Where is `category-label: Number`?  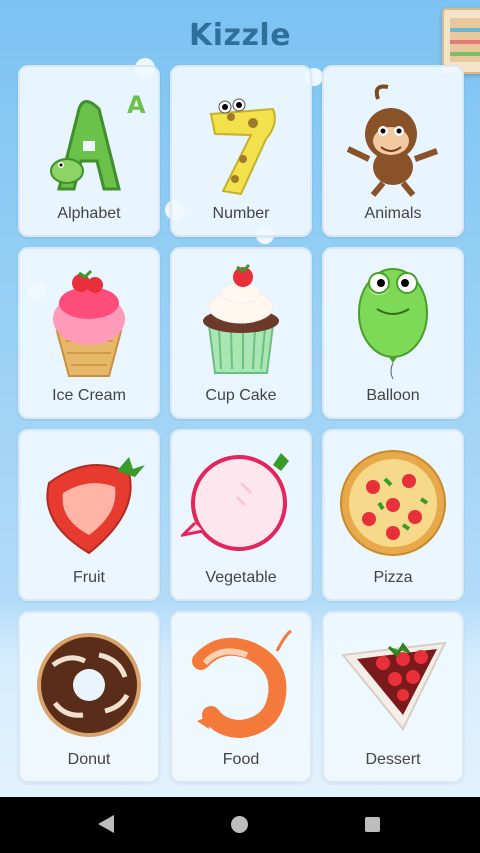
category-label: Number is located at coordinates (241, 213).